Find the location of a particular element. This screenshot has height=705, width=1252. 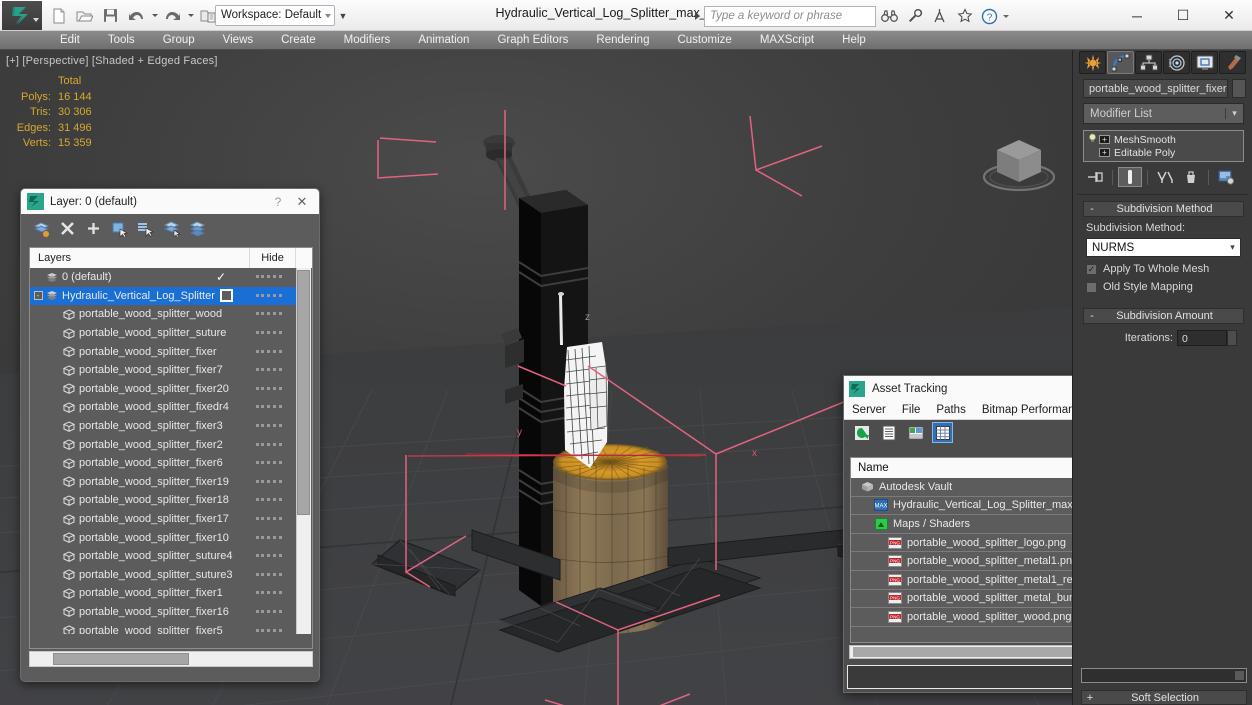

layer-list-hscroll-thumb is located at coordinates (121, 659).